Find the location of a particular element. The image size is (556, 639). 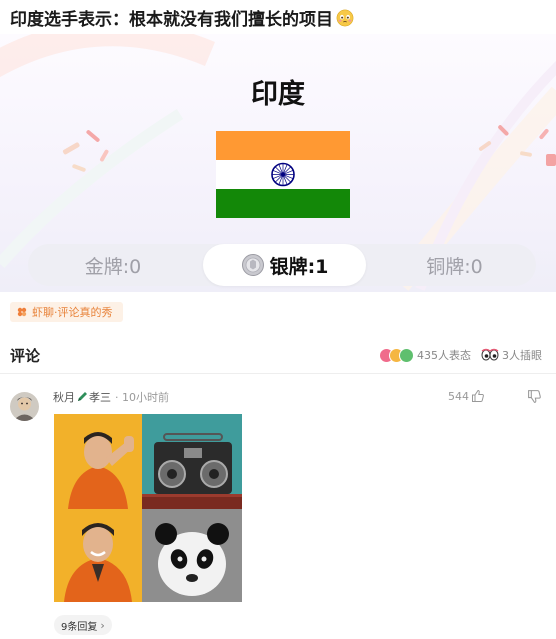

blush-emoji-icon is located at coordinates (345, 18).